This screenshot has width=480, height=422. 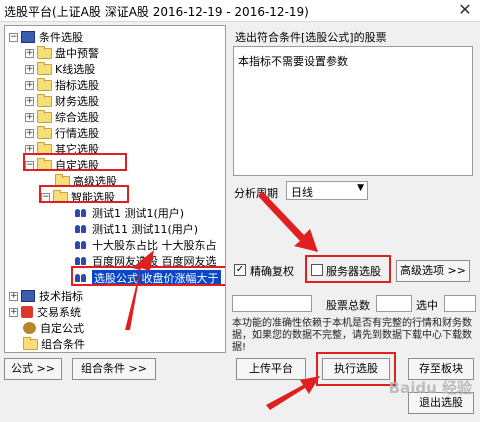 What do you see at coordinates (139, 290) in the screenshot?
I see `arrow-to-selected-formula` at bounding box center [139, 290].